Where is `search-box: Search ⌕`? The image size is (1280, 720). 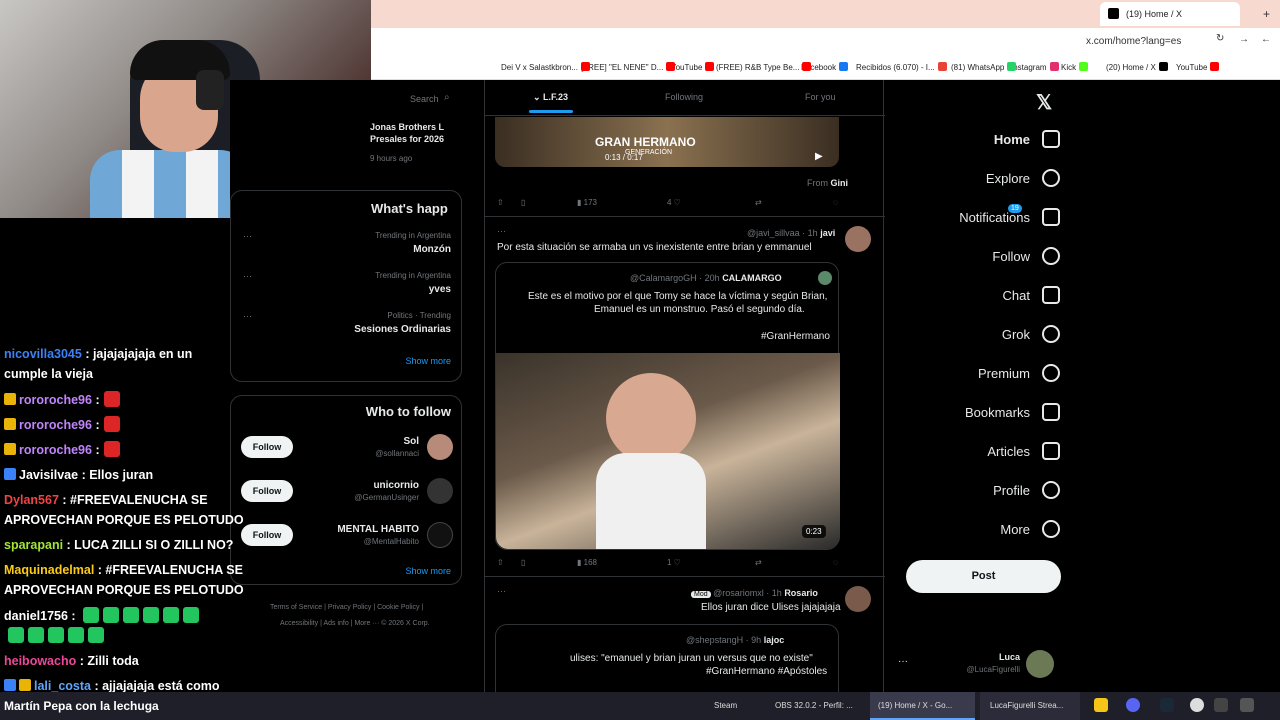
search-box: Search ⌕ is located at coordinates (346, 98).